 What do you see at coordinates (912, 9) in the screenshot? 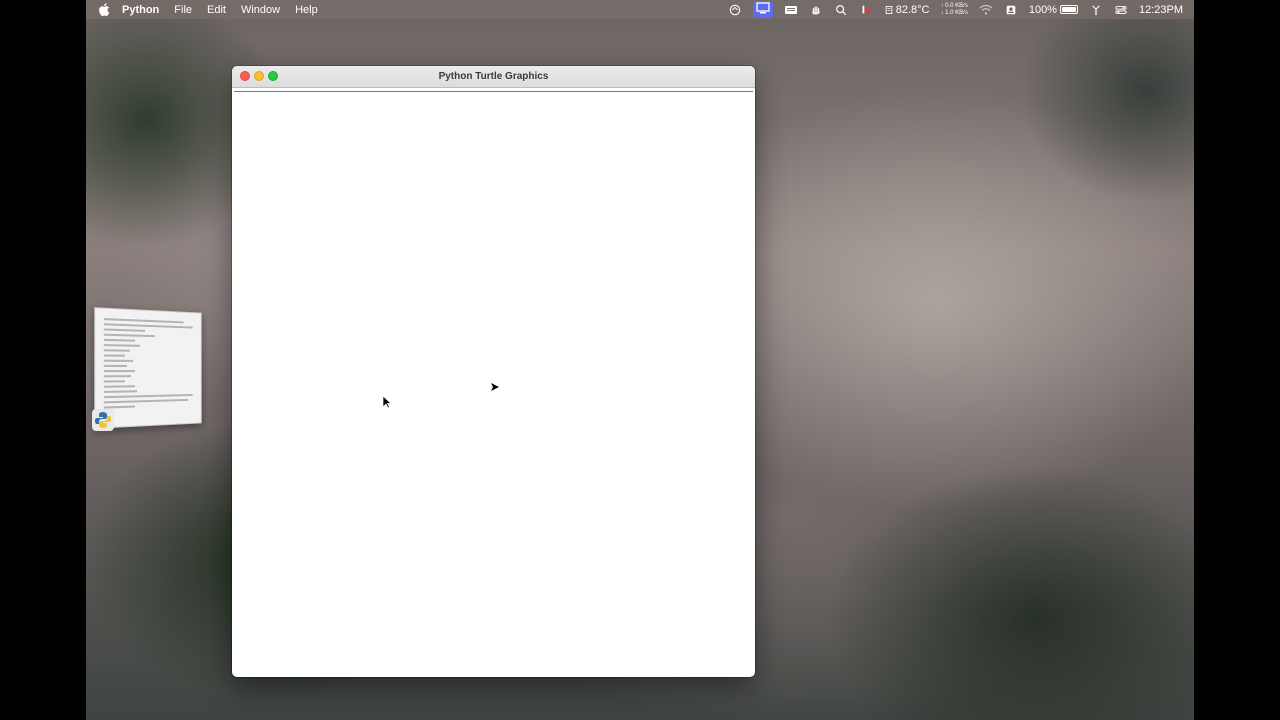
I see `temperature-text: 82.8°C` at bounding box center [912, 9].